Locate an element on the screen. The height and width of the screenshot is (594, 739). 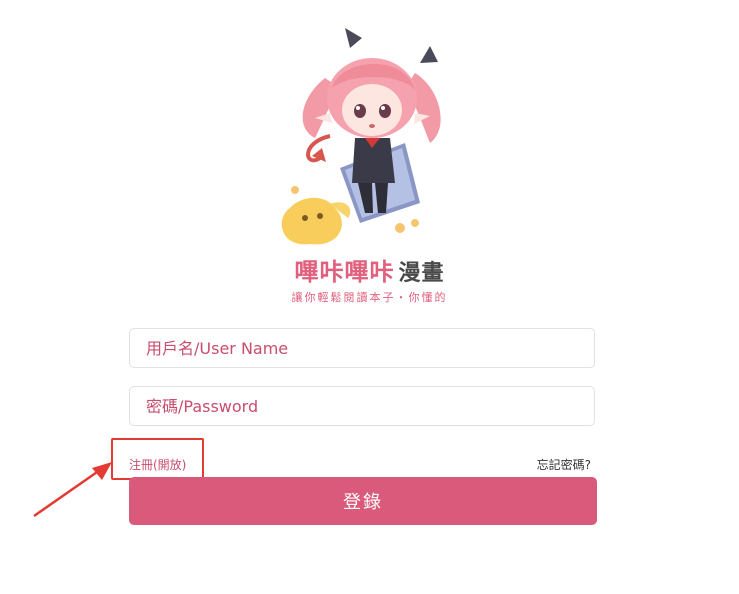
logo-tagline: 讓你輕鬆閱讀本子・你懂的 is located at coordinates (369, 297).